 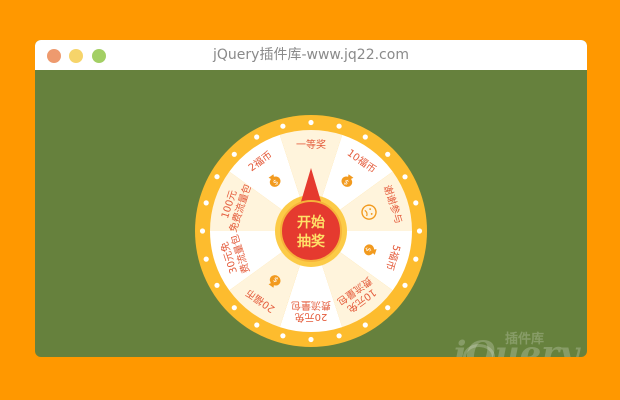 I want to click on prize-label: 一等奖, so click(x=311, y=144).